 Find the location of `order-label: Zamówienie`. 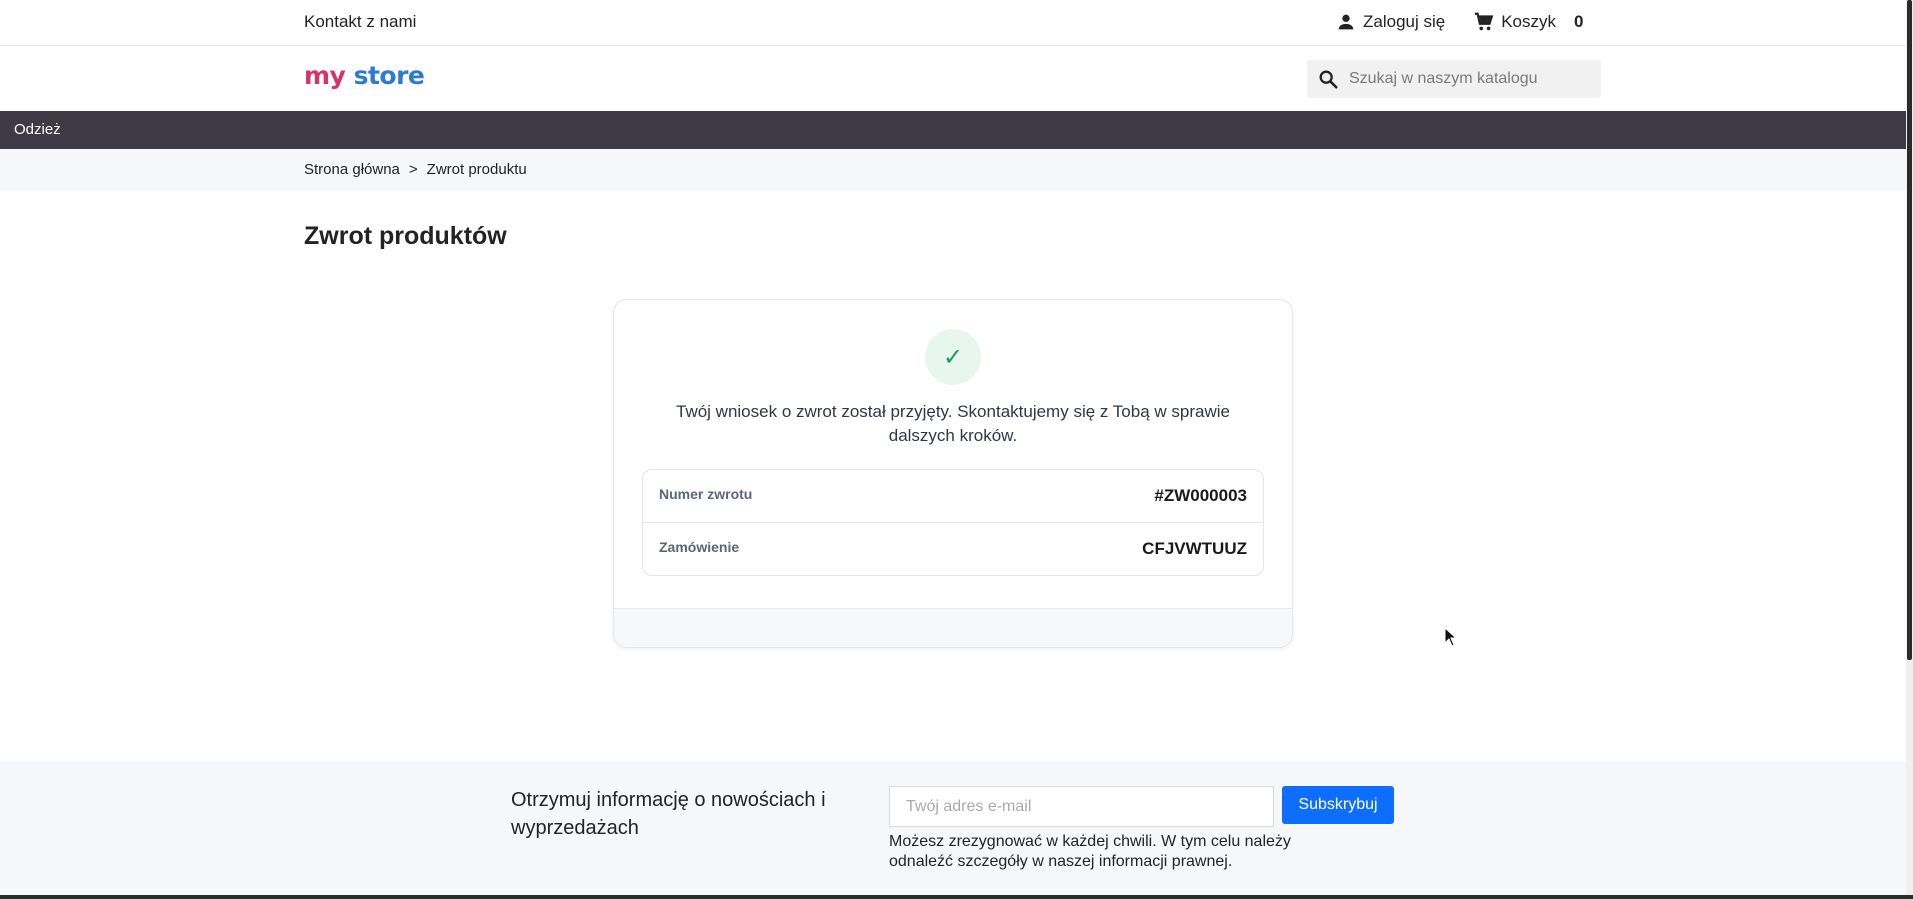

order-label: Zamówienie is located at coordinates (699, 547).